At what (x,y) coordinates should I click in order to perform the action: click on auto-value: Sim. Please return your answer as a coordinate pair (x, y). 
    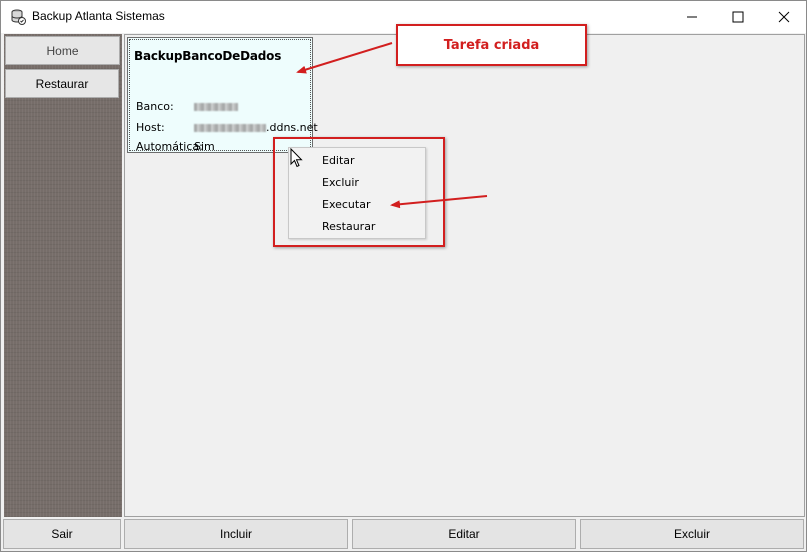
    Looking at the image, I should click on (204, 146).